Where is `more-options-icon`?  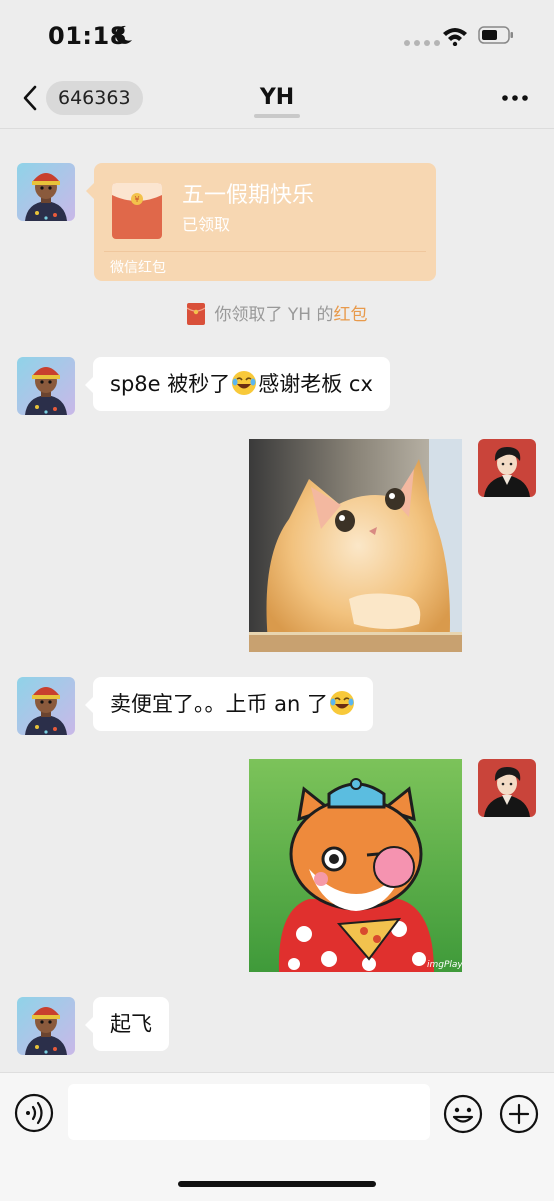
more-options-icon is located at coordinates (515, 98).